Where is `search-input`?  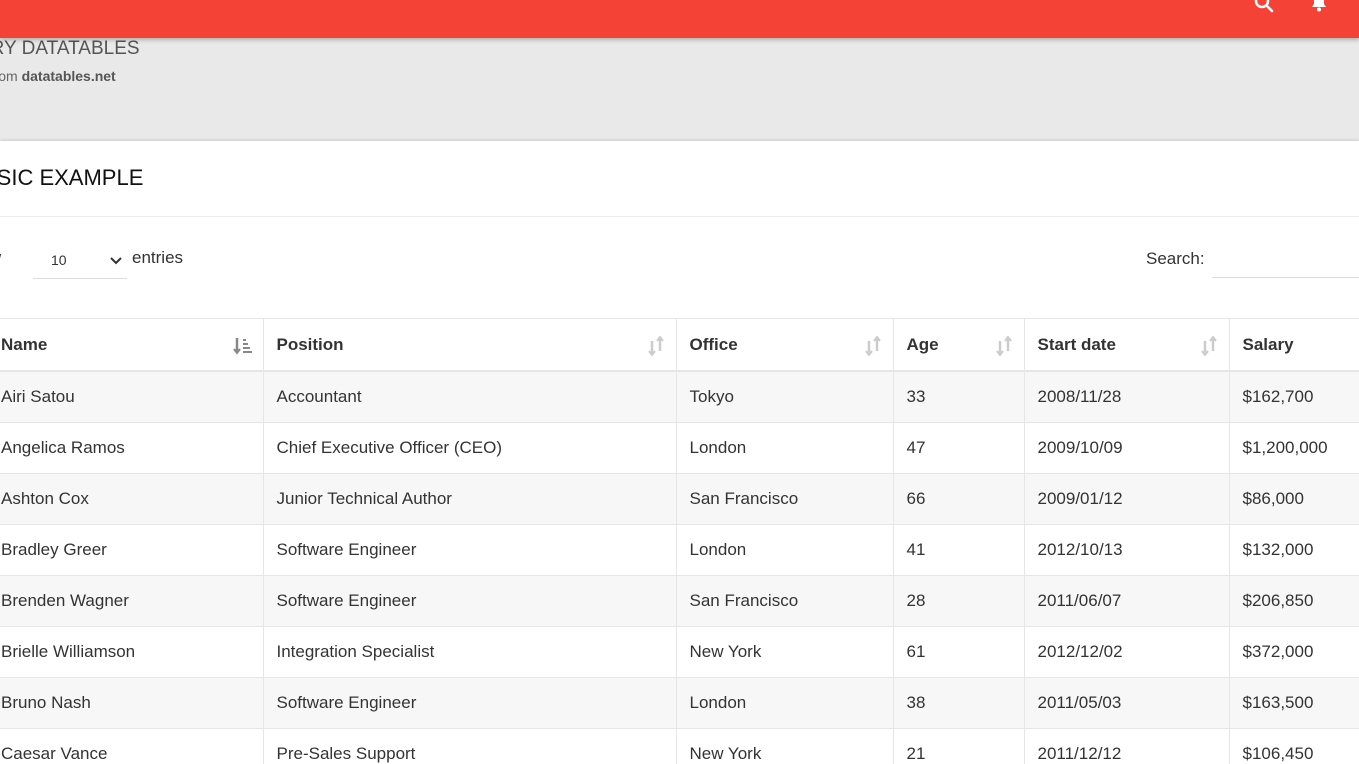
search-input is located at coordinates (1285, 260).